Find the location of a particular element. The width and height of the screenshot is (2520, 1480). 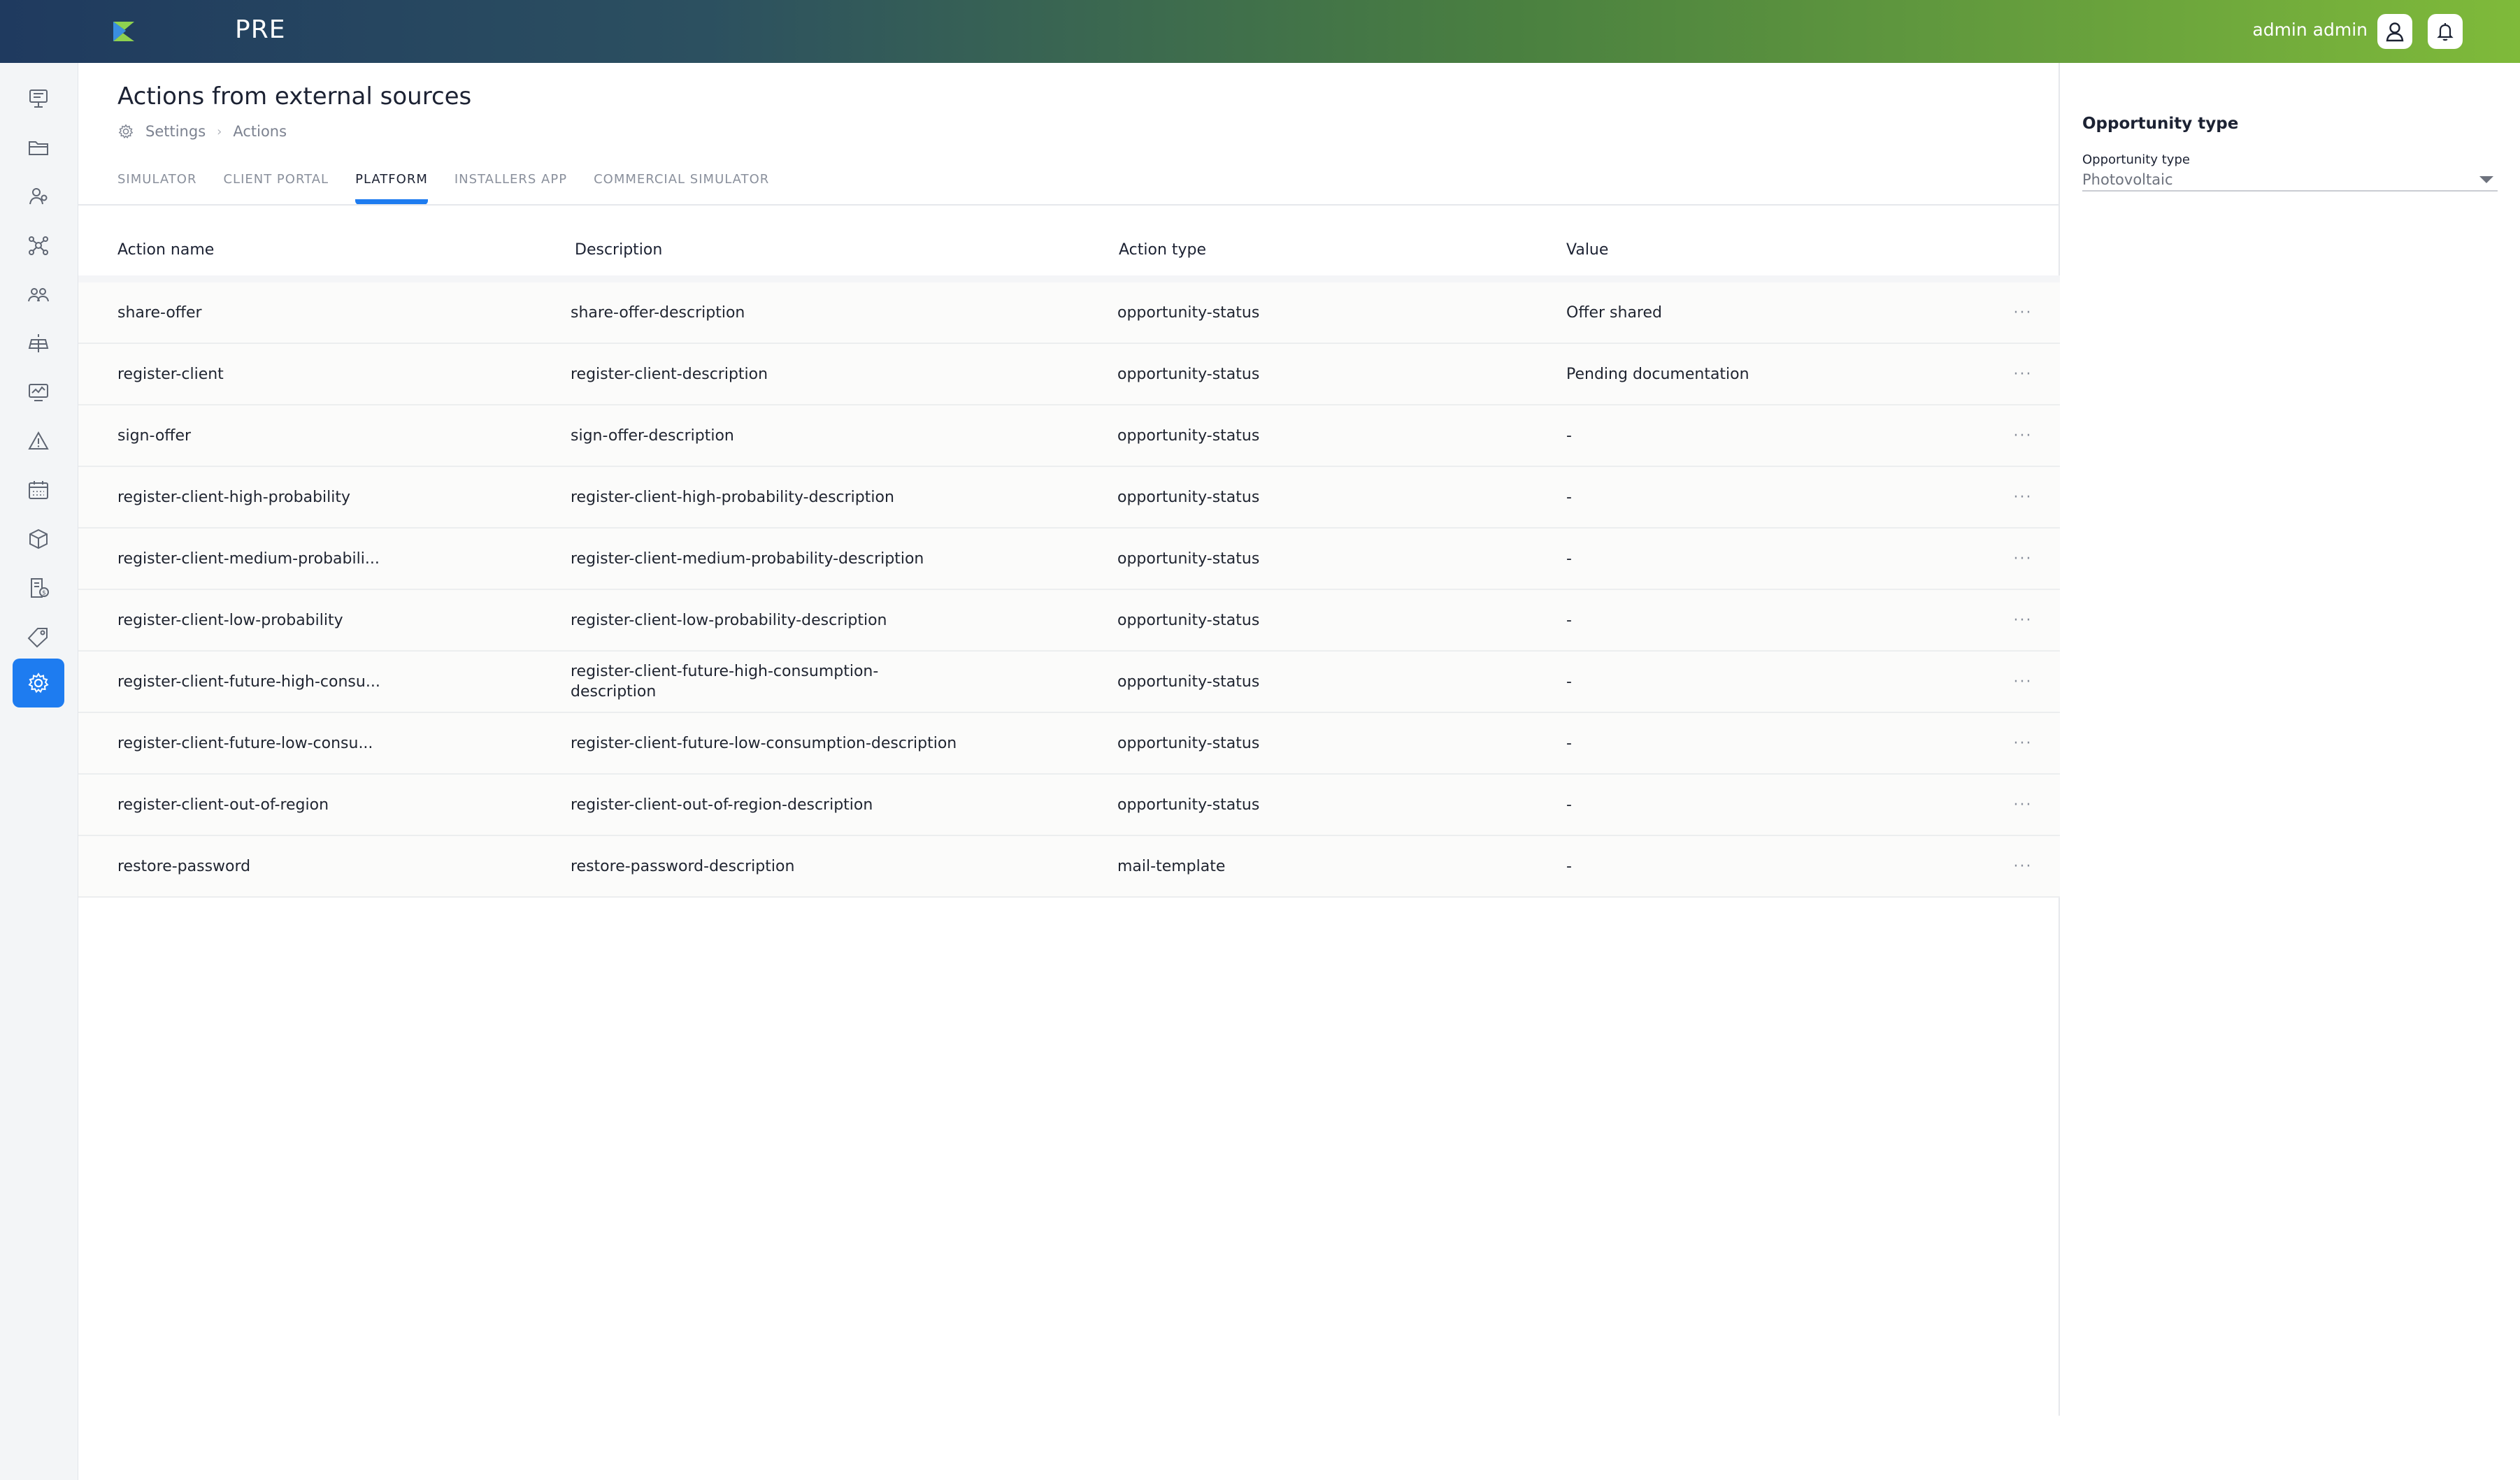

sidebar-item-dashboard is located at coordinates (38, 98).